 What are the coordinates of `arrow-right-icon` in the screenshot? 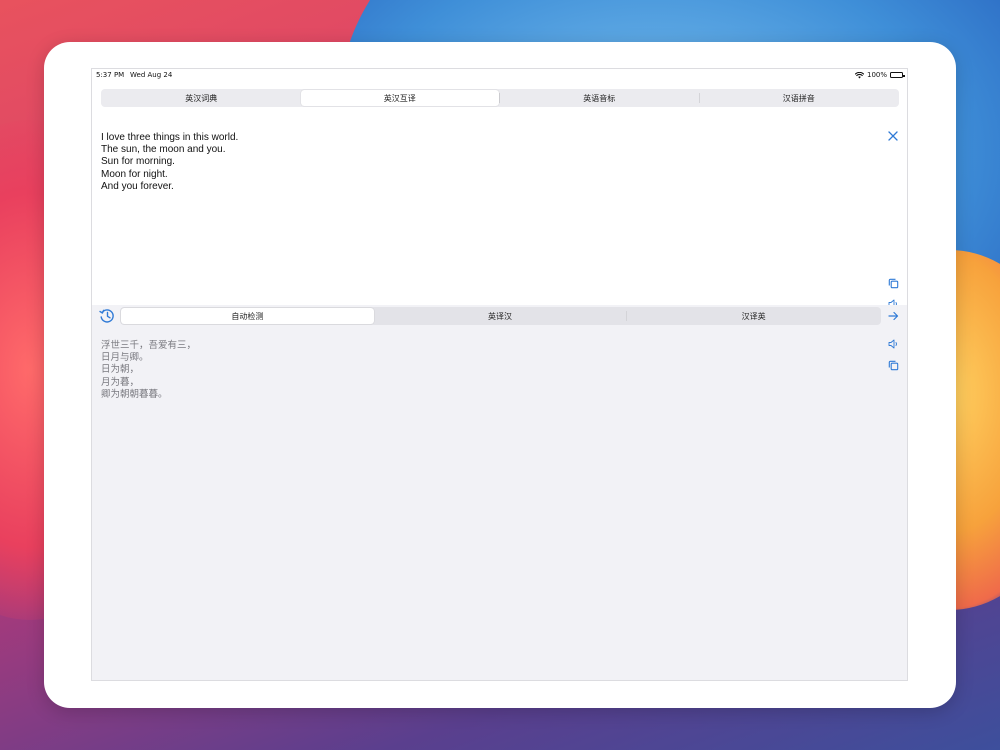 It's located at (892, 316).